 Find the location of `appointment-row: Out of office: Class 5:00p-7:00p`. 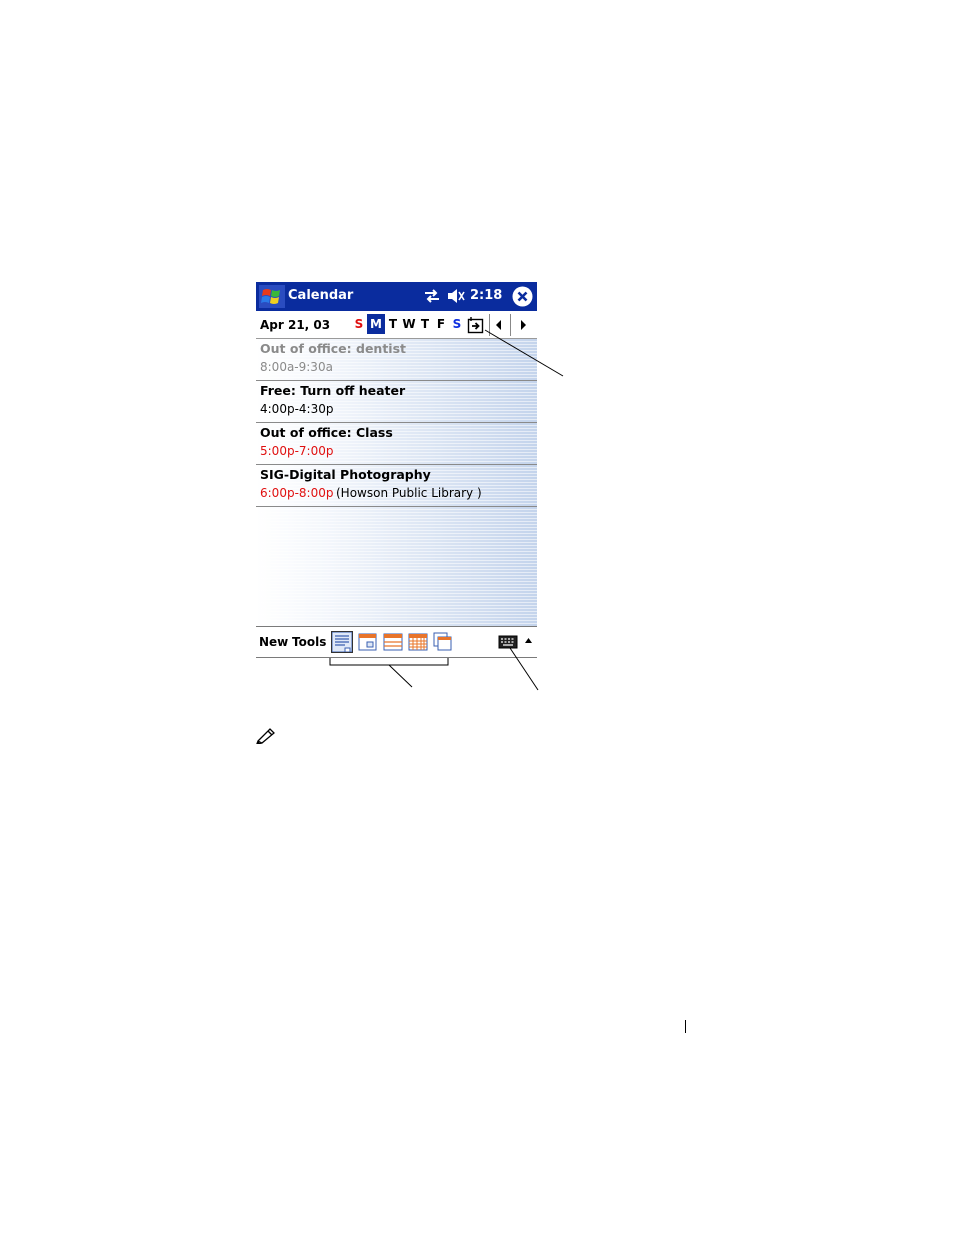

appointment-row: Out of office: Class 5:00p-7:00p is located at coordinates (396, 444).